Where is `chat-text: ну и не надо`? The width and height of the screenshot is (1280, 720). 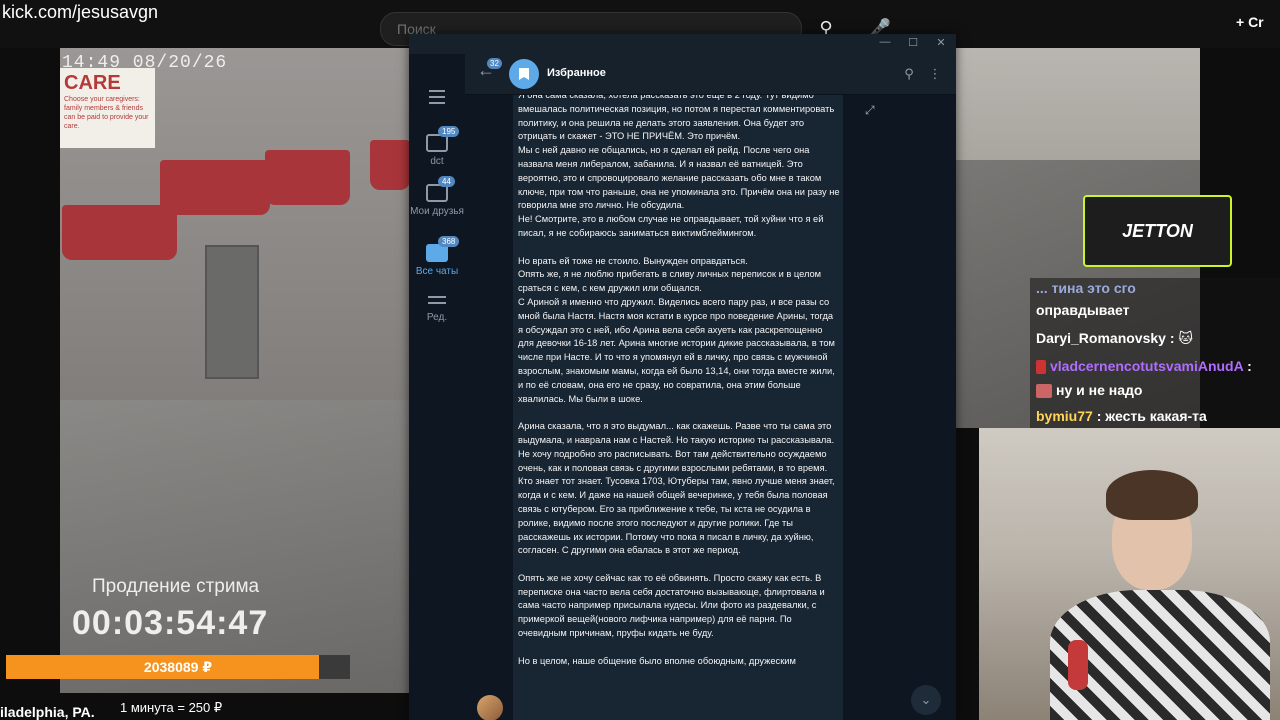
chat-text: ну и не надо is located at coordinates (1099, 390).